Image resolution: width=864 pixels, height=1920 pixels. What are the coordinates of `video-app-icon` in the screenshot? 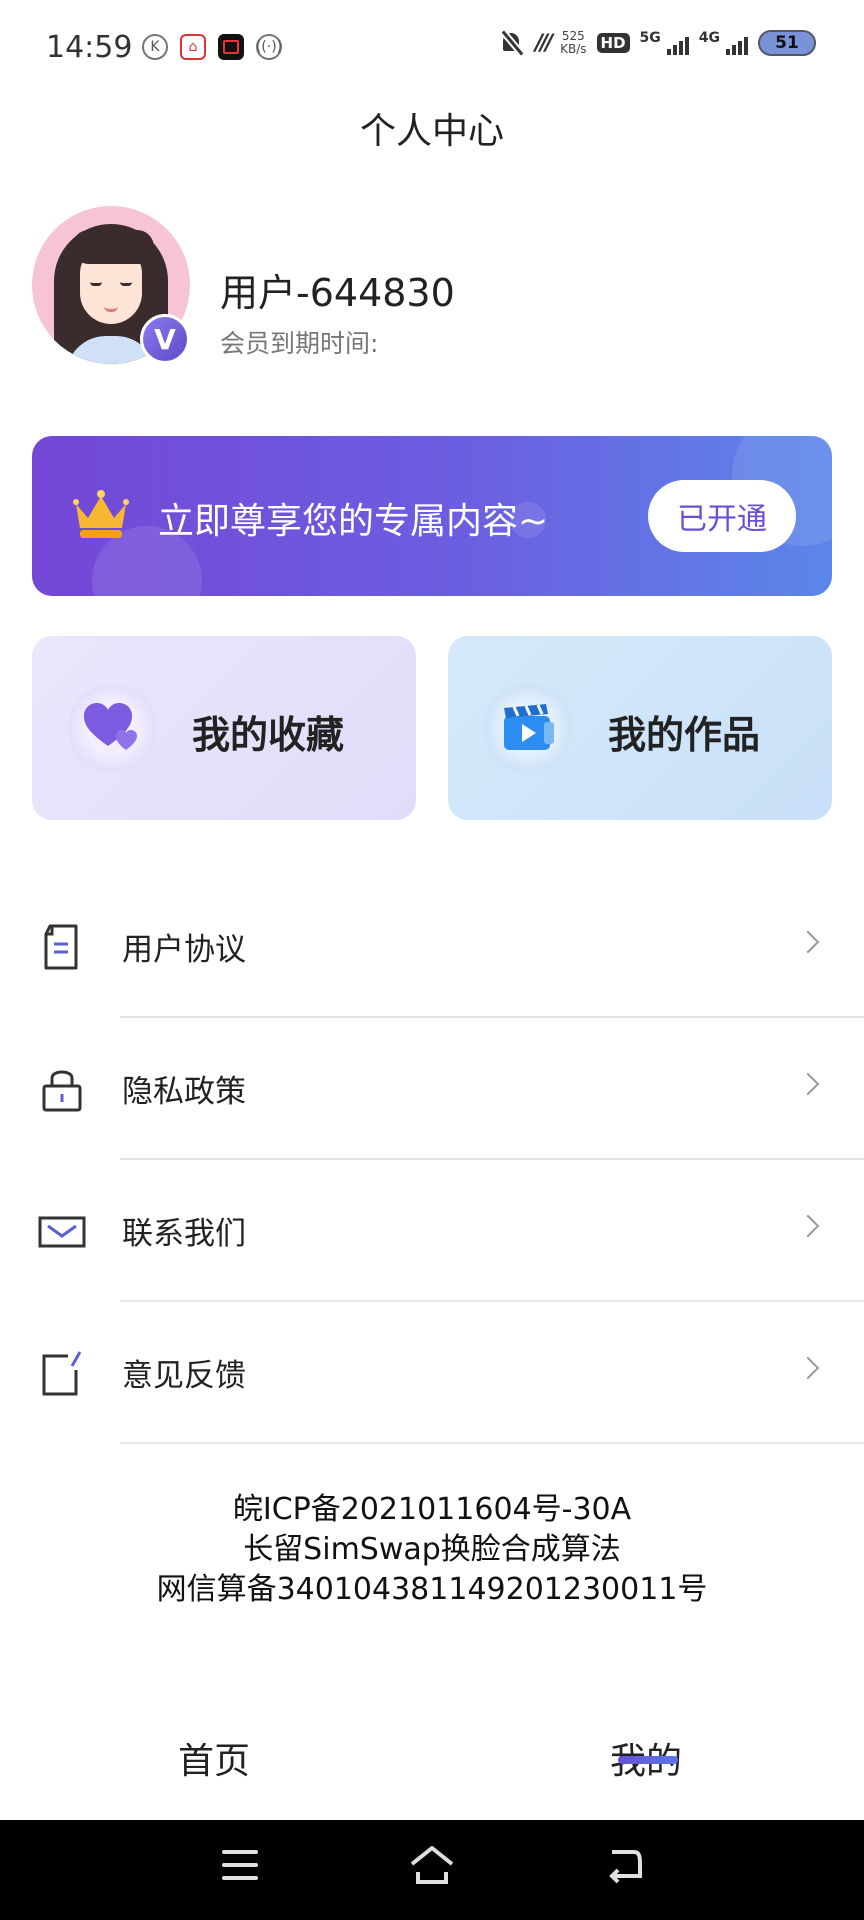 It's located at (231, 47).